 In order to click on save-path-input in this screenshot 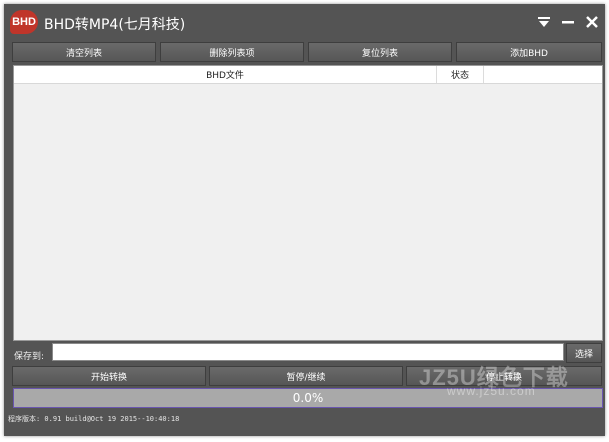, I will do `click(308, 352)`.